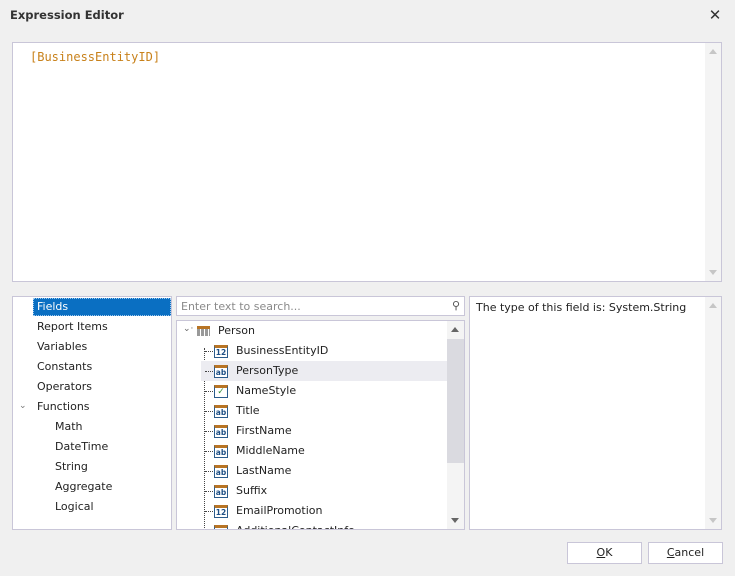 The width and height of the screenshot is (735, 576). What do you see at coordinates (455, 401) in the screenshot?
I see `scroll-thumb` at bounding box center [455, 401].